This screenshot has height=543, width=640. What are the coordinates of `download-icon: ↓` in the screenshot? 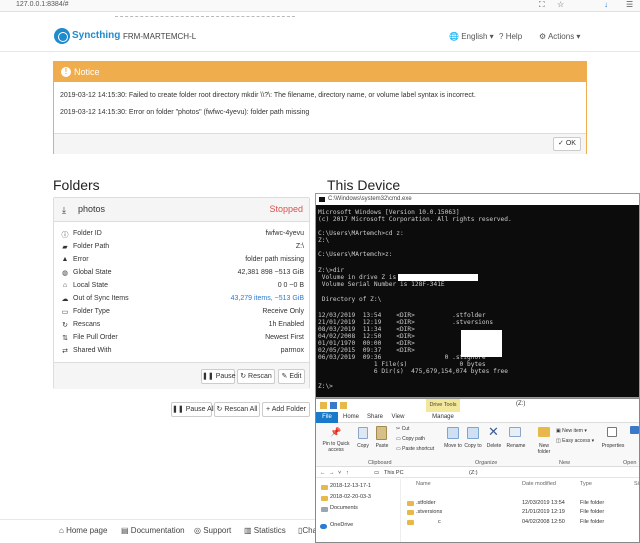 It's located at (606, 4).